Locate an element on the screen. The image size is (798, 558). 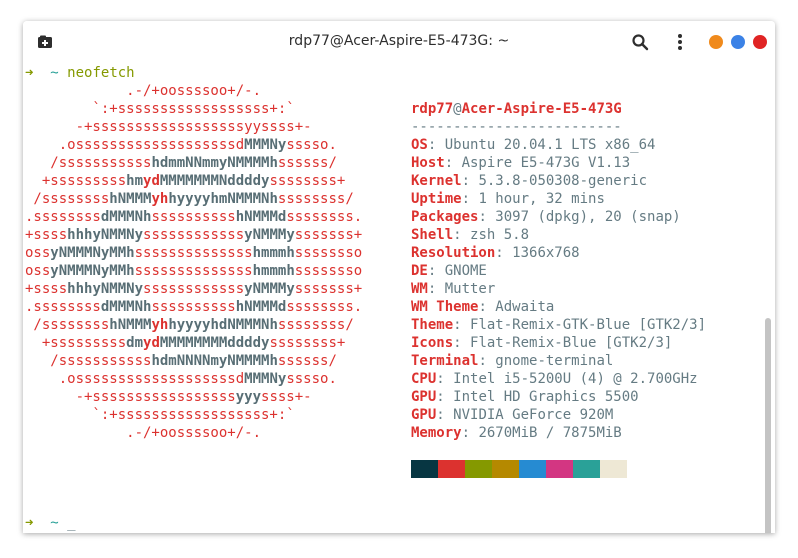
logo-segment: hm is located at coordinates (135, 181).